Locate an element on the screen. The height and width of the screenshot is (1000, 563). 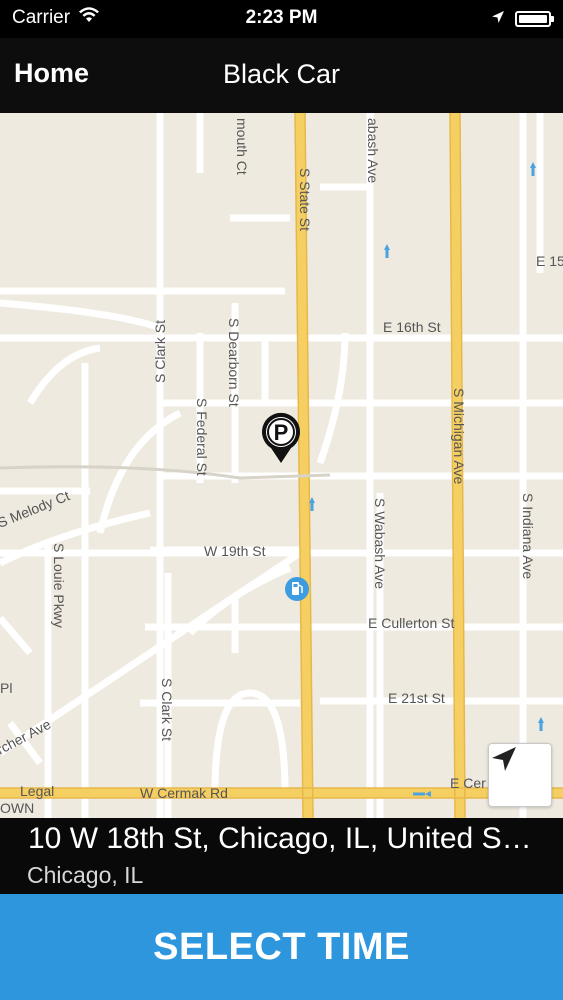
parking-pin-icon: P is located at coordinates (281, 437).